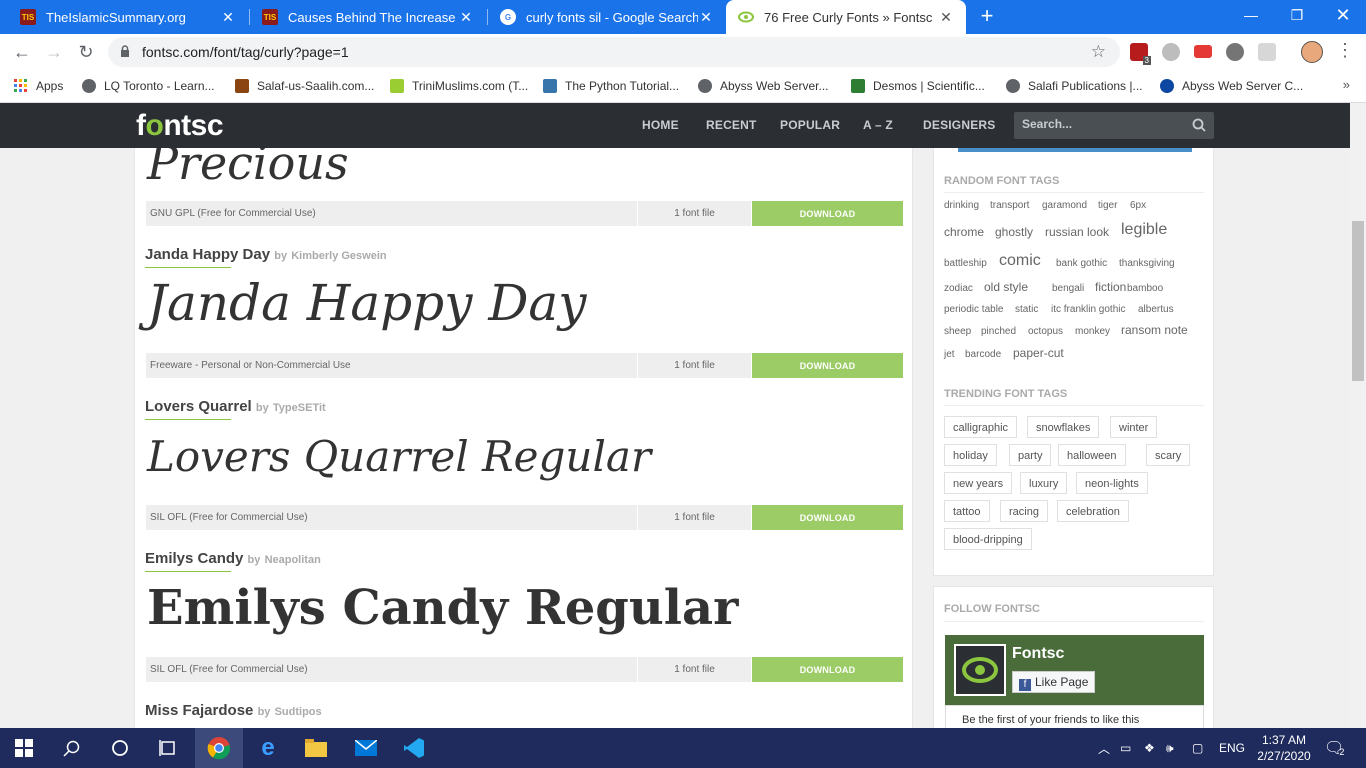  What do you see at coordinates (964, 232) in the screenshot?
I see `tag-link: chrome` at bounding box center [964, 232].